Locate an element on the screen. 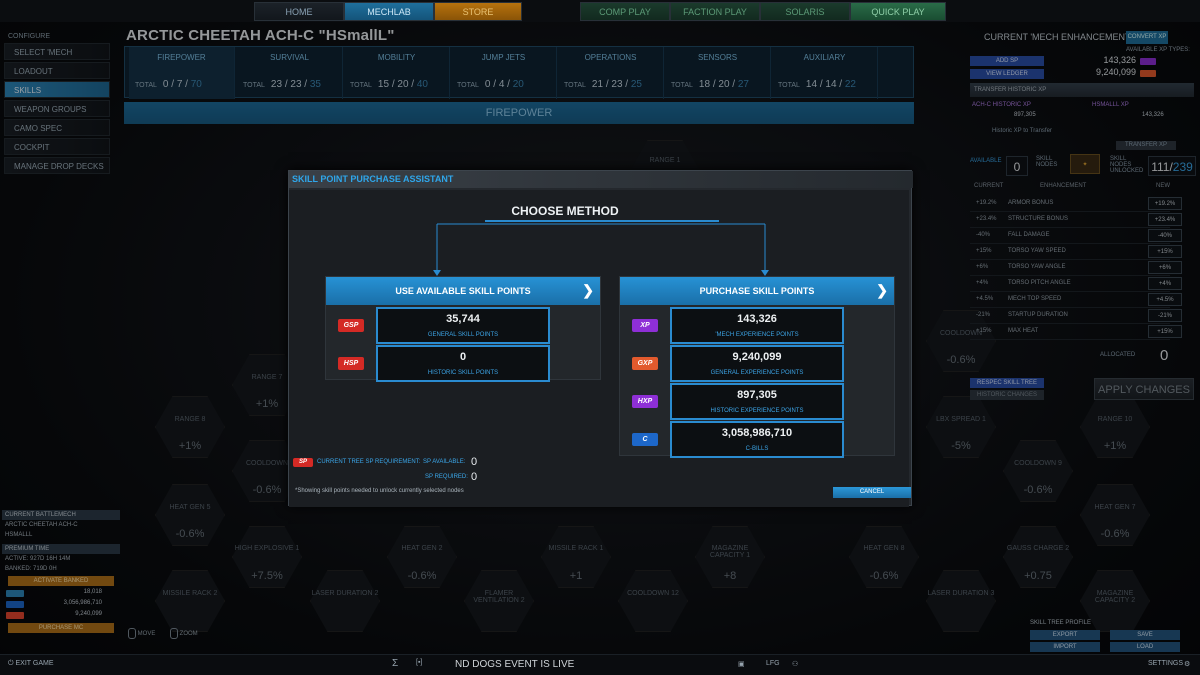  historic-sp-option: 0 HISTORIC SKILL POINTS is located at coordinates (463, 363).